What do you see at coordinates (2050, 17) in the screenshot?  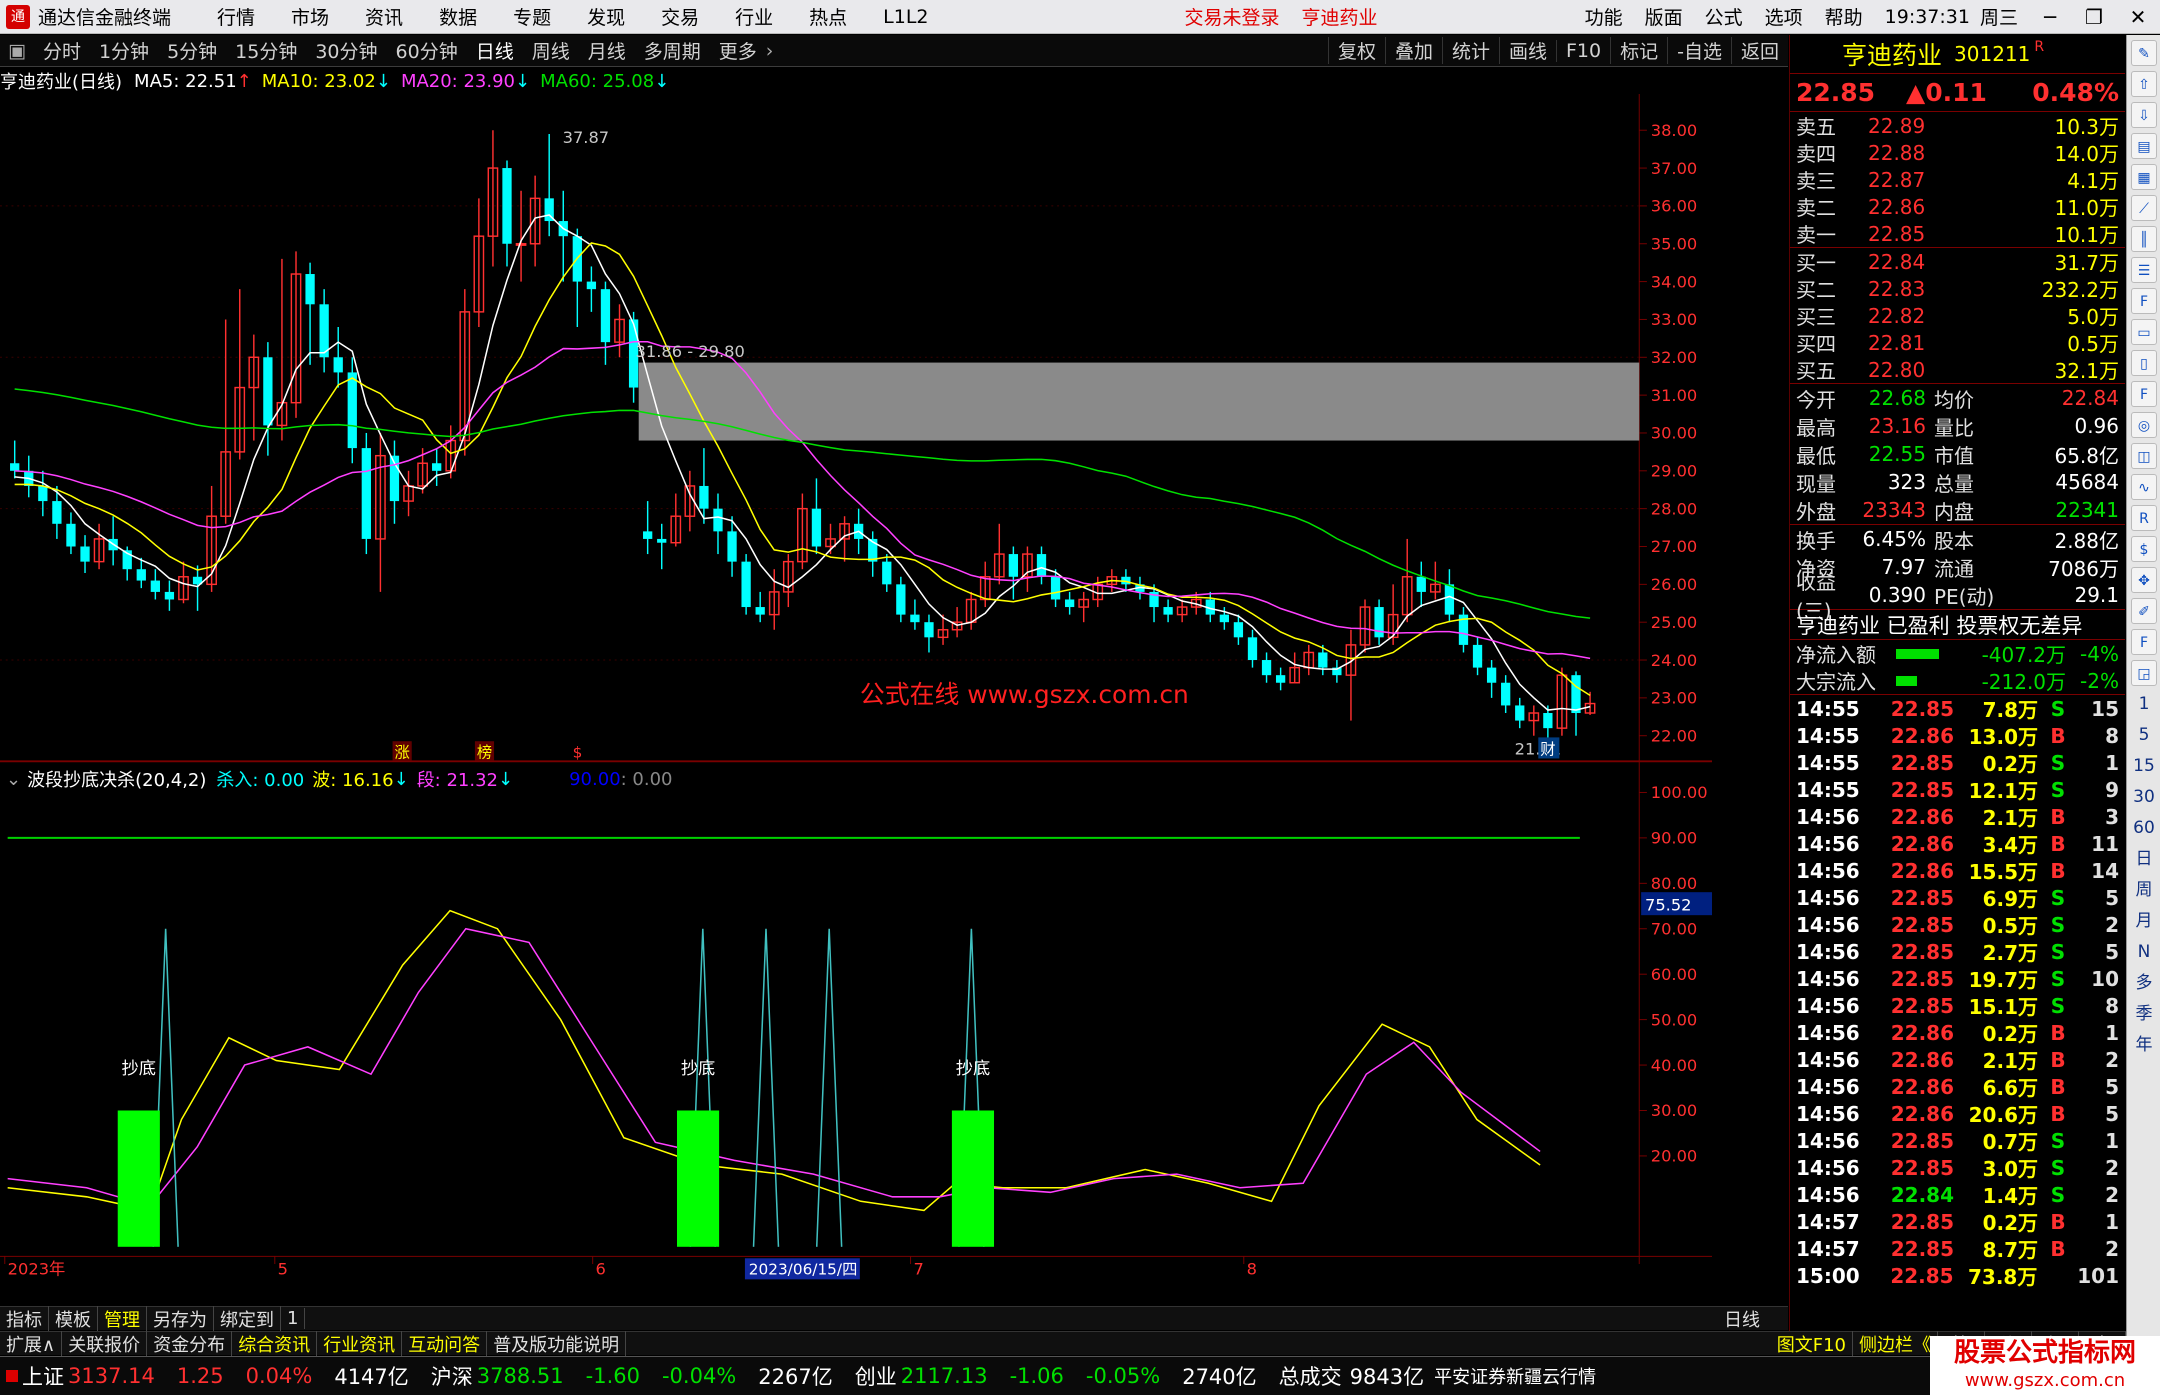 I see `minimize-icon: ─` at bounding box center [2050, 17].